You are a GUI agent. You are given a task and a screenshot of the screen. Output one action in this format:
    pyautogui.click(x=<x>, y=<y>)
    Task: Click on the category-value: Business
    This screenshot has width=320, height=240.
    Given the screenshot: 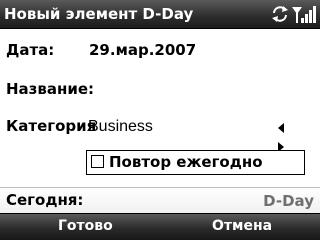 What is the action you would take?
    pyautogui.click(x=120, y=127)
    